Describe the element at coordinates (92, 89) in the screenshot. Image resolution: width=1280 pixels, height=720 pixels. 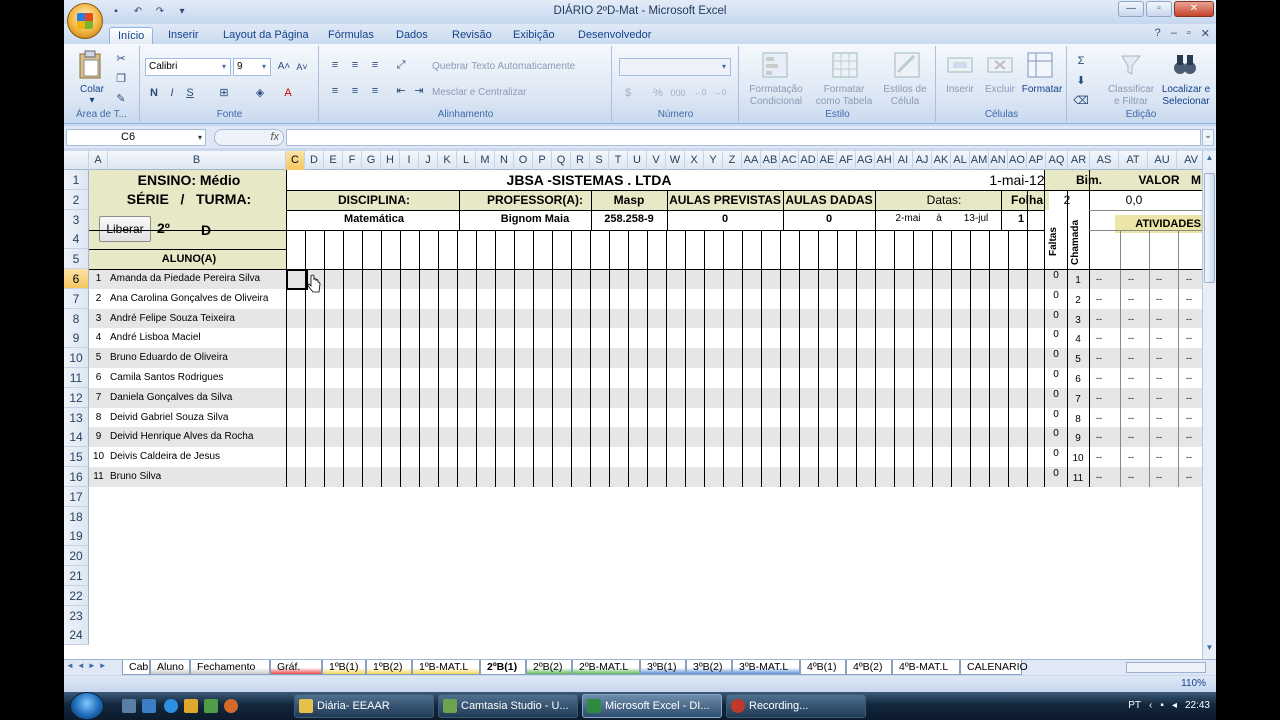
I see `paste-label: Colar` at that location.